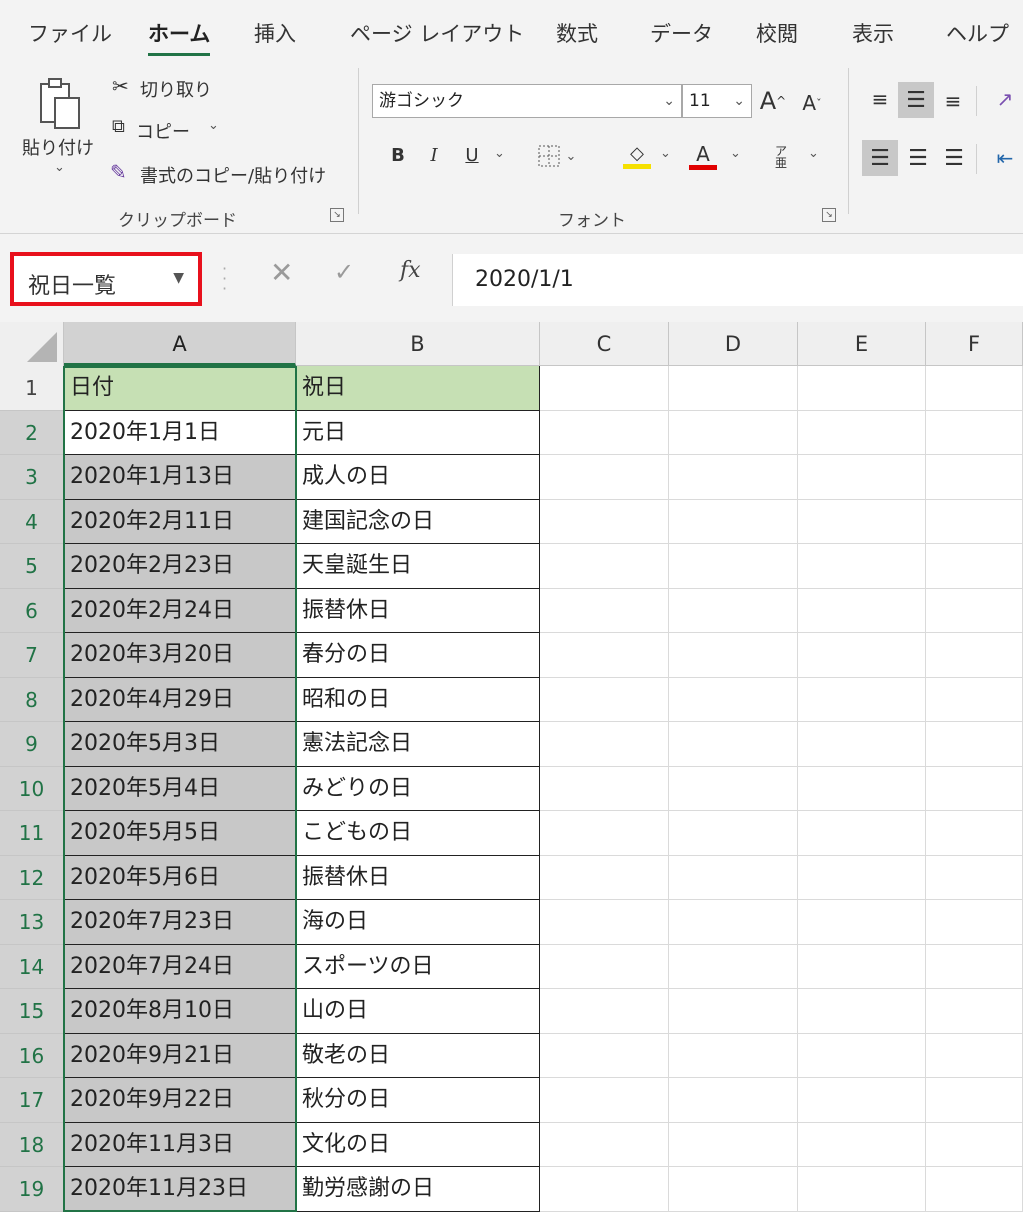  What do you see at coordinates (281, 272) in the screenshot?
I see `cancel-icon: ✕` at bounding box center [281, 272].